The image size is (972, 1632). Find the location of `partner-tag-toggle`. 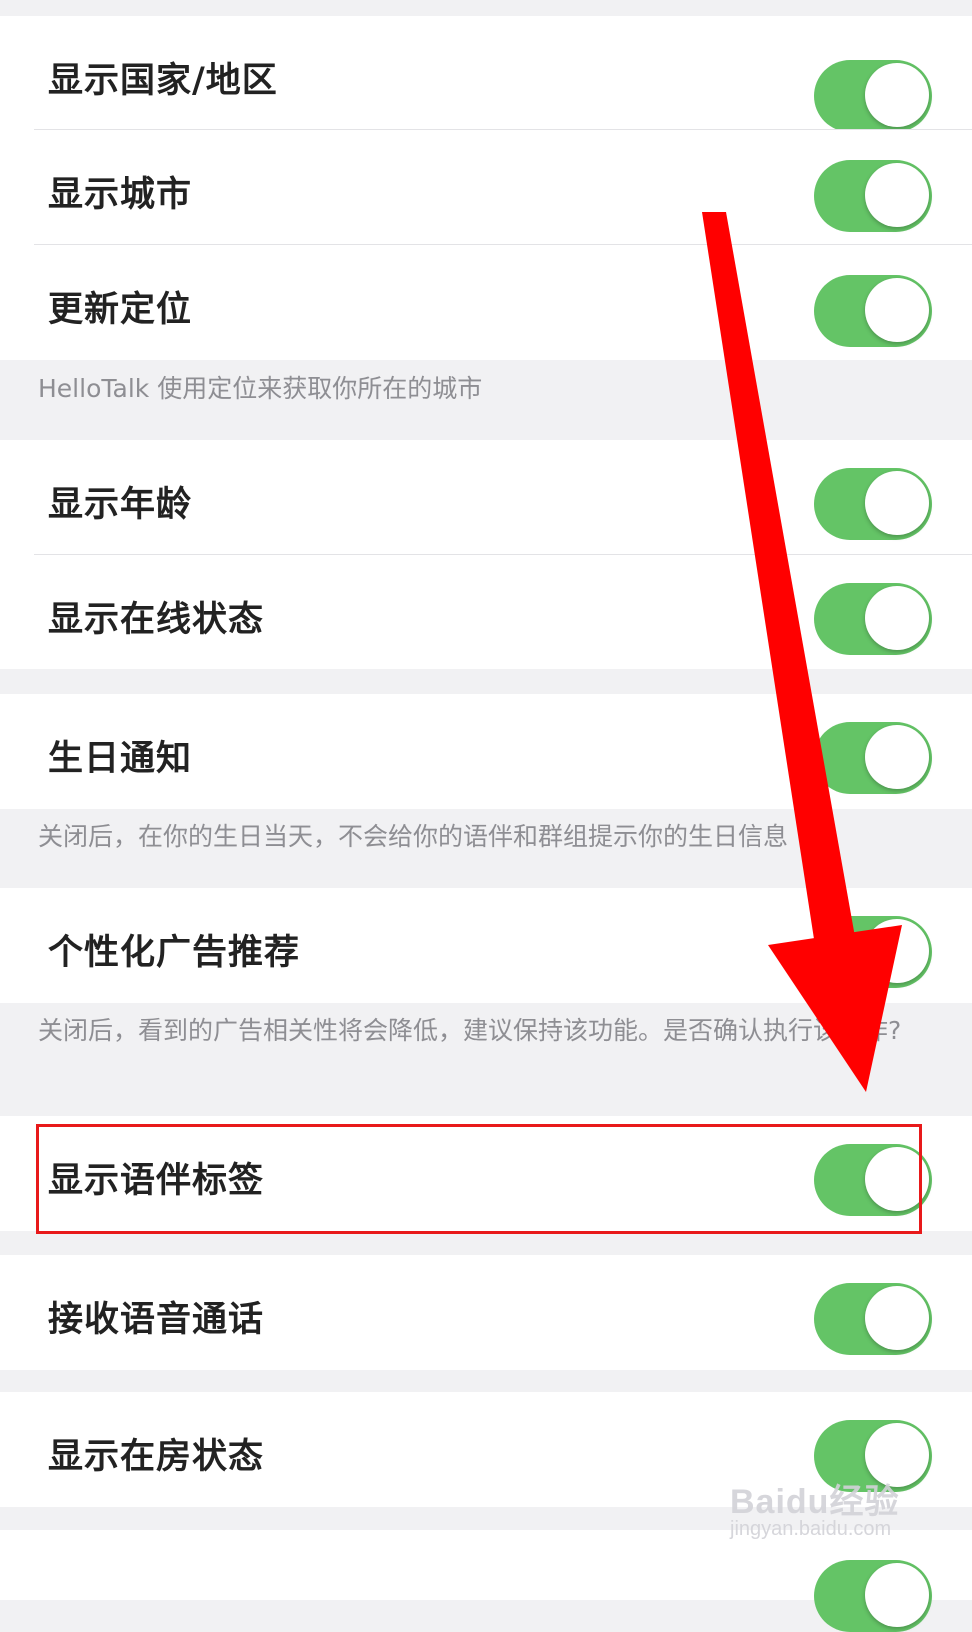

partner-tag-toggle is located at coordinates (873, 1180).